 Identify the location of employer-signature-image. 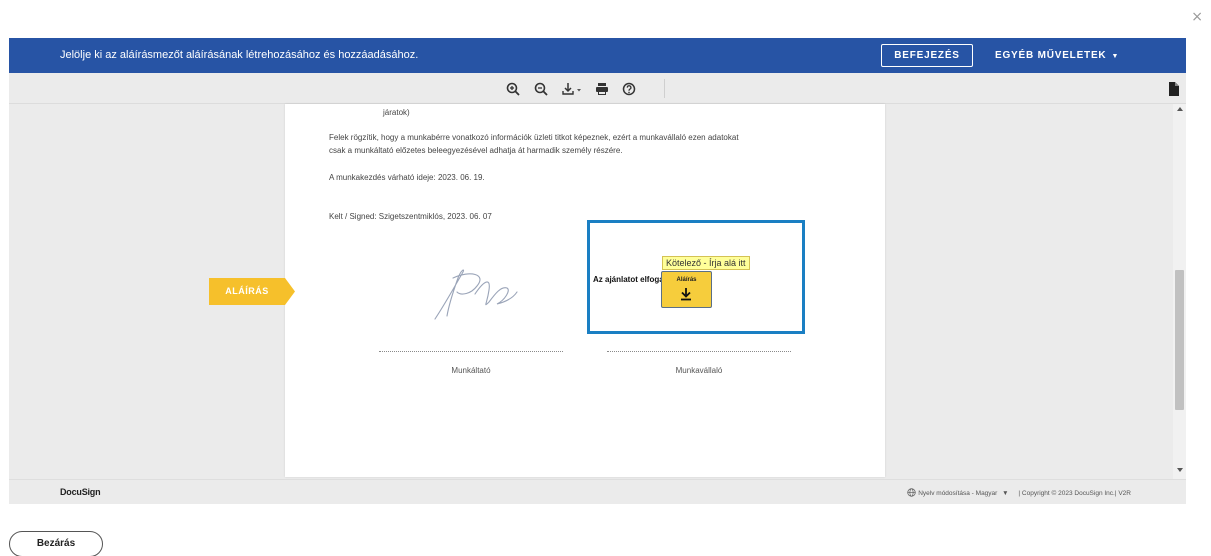
(476, 294).